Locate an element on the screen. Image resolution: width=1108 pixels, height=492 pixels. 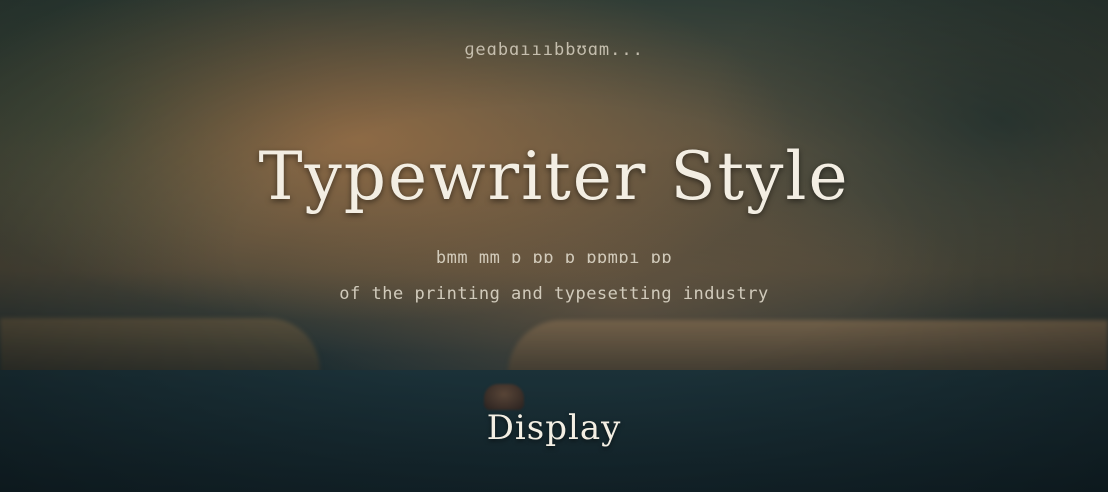
description-line-1: bmm mm ɒ ɒɒ ɒ ɒɒmɒı ɒɒ is located at coordinates (554, 258).